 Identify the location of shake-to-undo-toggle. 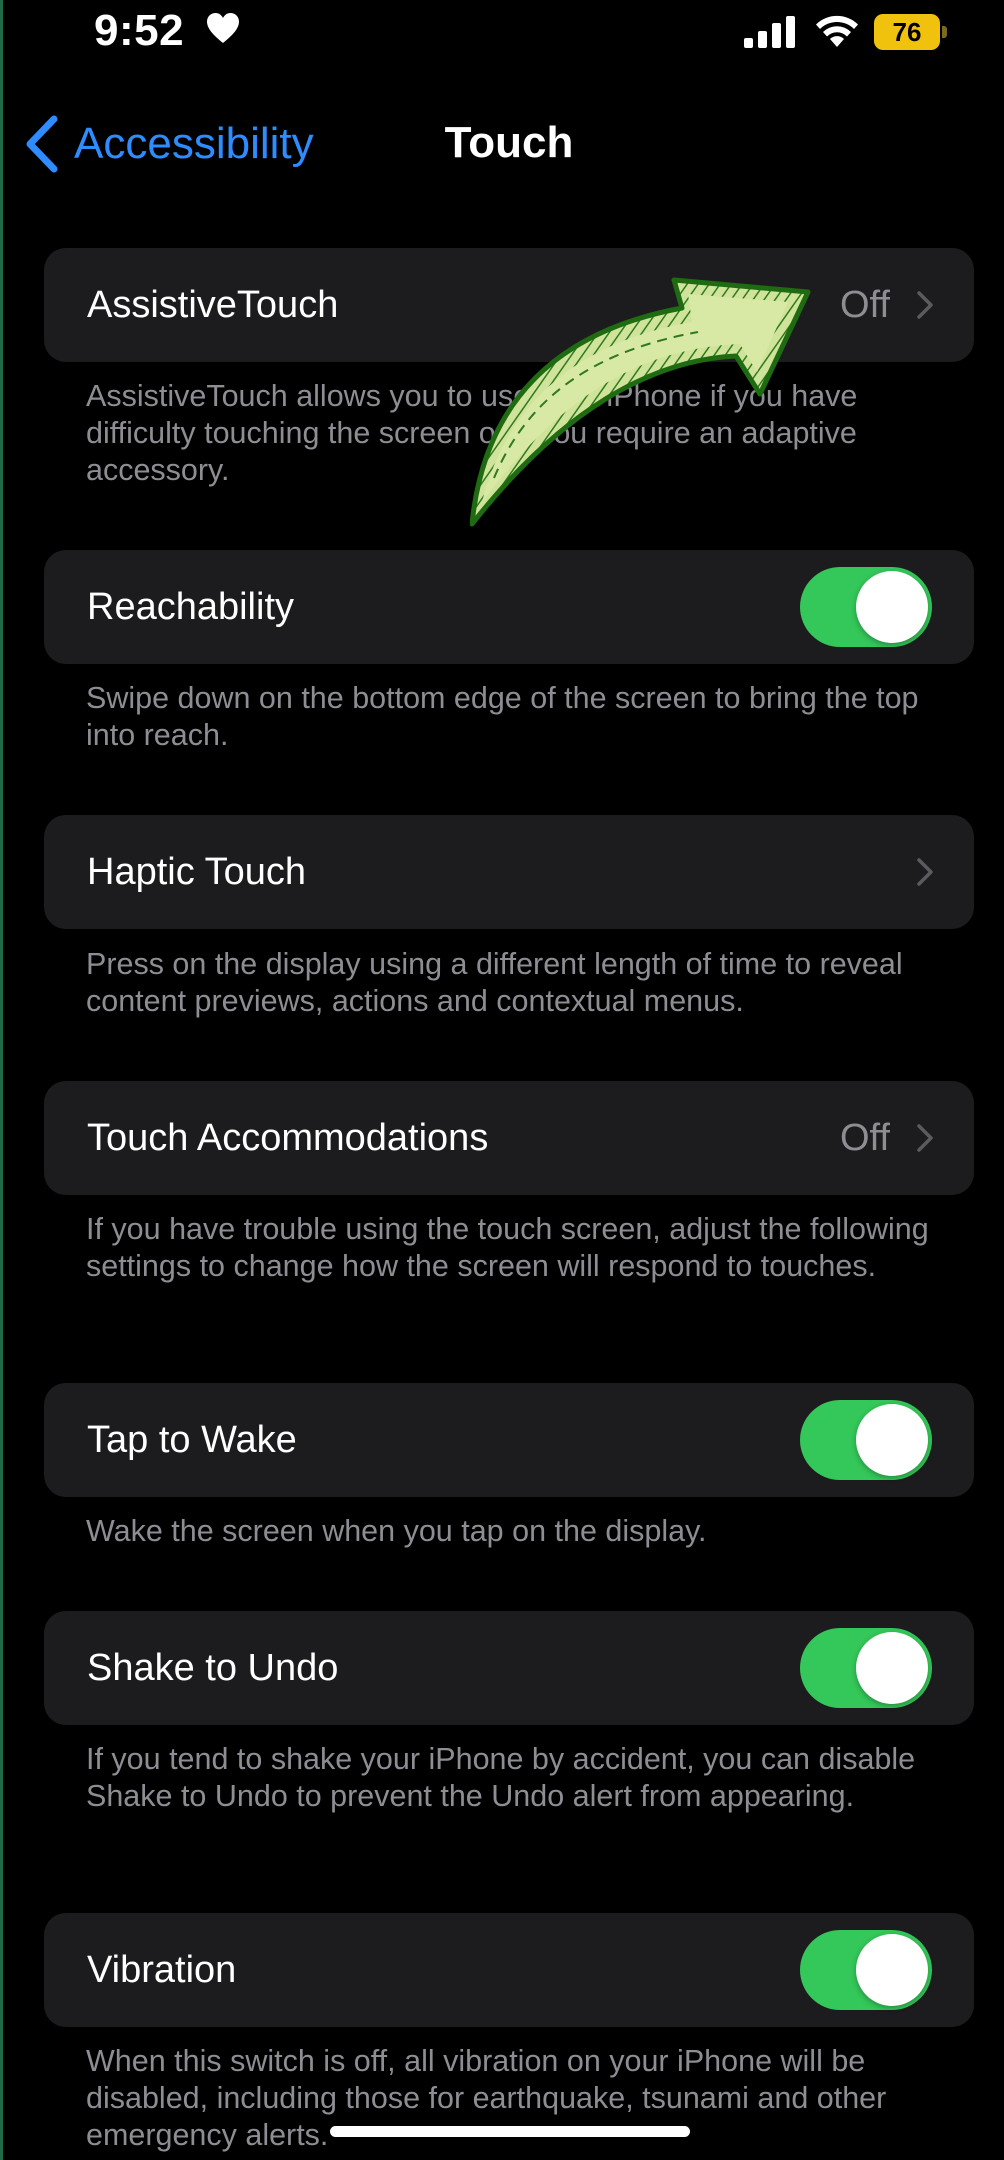
(866, 1668).